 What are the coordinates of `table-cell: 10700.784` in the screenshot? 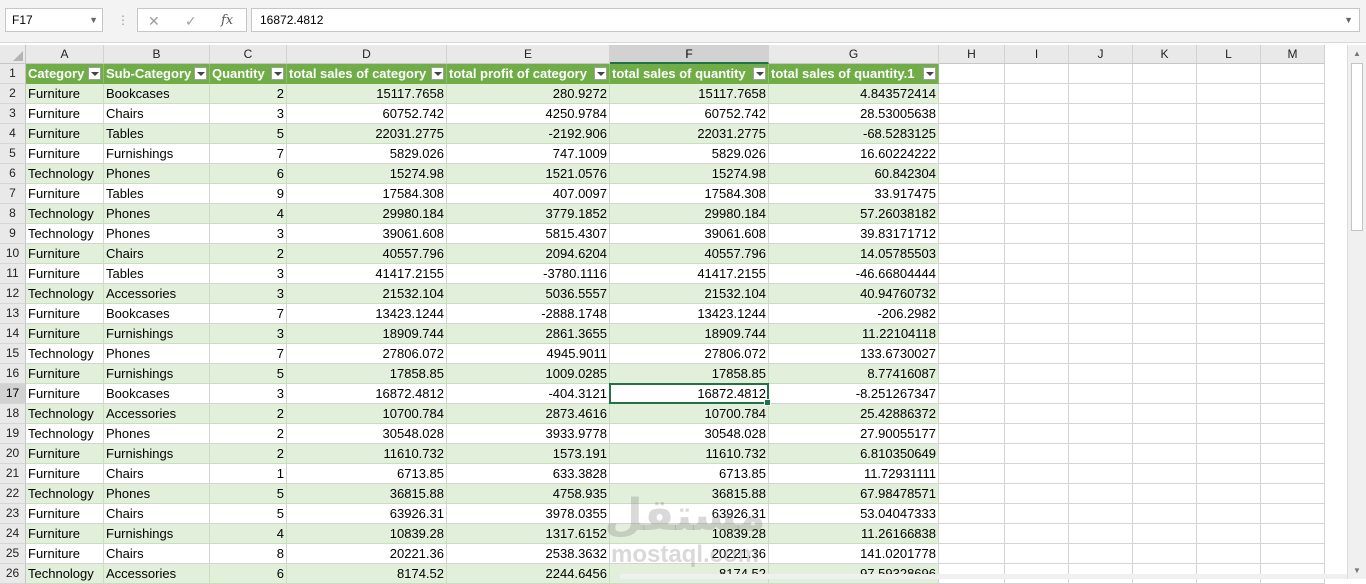 It's located at (367, 414).